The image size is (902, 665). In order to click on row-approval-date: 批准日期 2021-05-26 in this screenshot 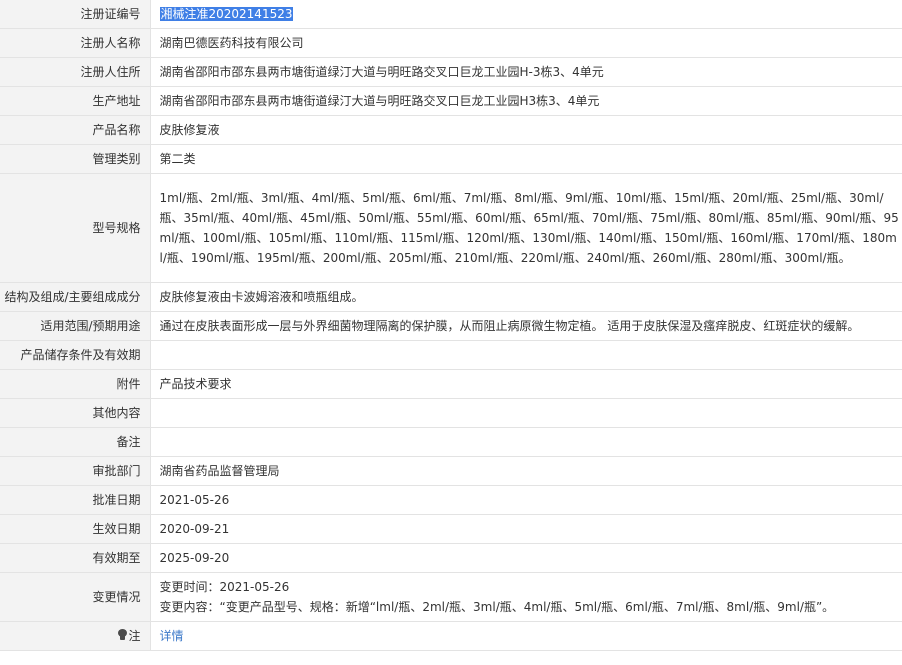, I will do `click(451, 500)`.